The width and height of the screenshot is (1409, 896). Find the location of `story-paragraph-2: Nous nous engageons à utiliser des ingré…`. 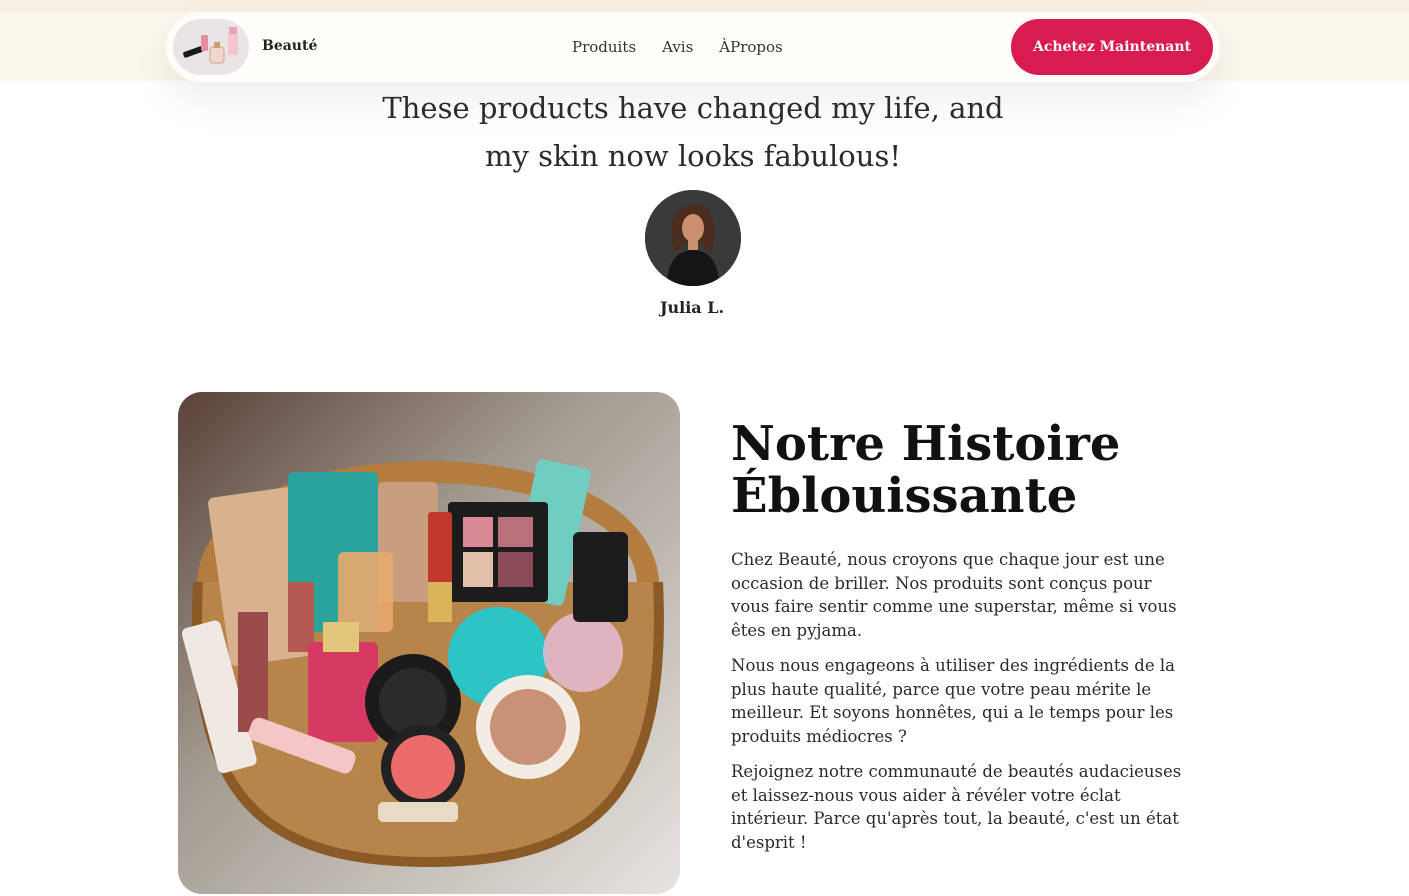

story-paragraph-2: Nous nous engageons à utiliser des ingré… is located at coordinates (953, 701).